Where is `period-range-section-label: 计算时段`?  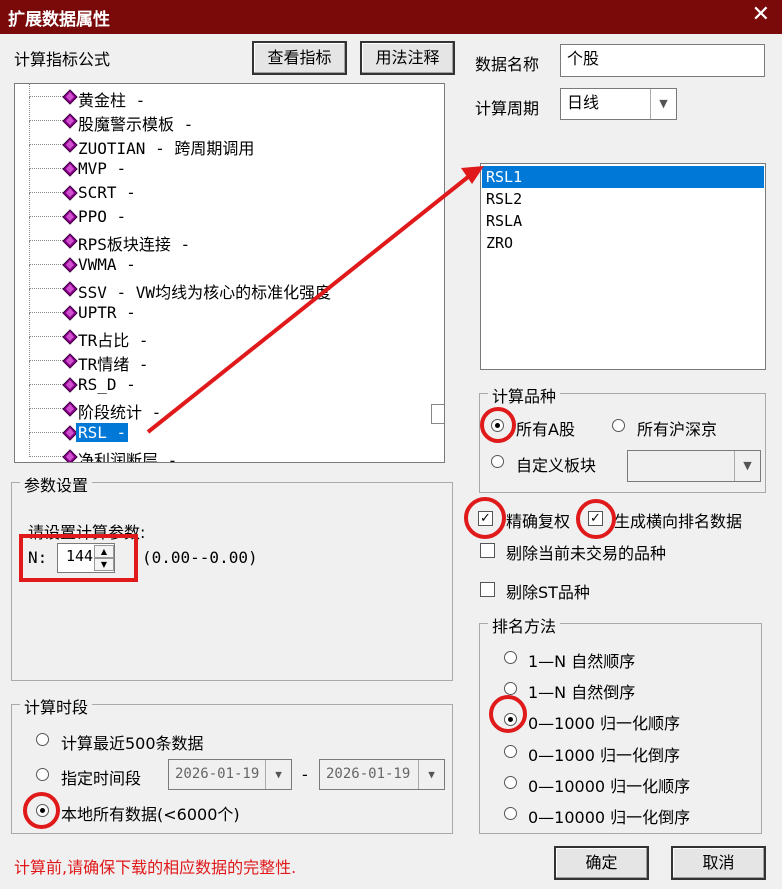
period-range-section-label: 计算时段 is located at coordinates (56, 706).